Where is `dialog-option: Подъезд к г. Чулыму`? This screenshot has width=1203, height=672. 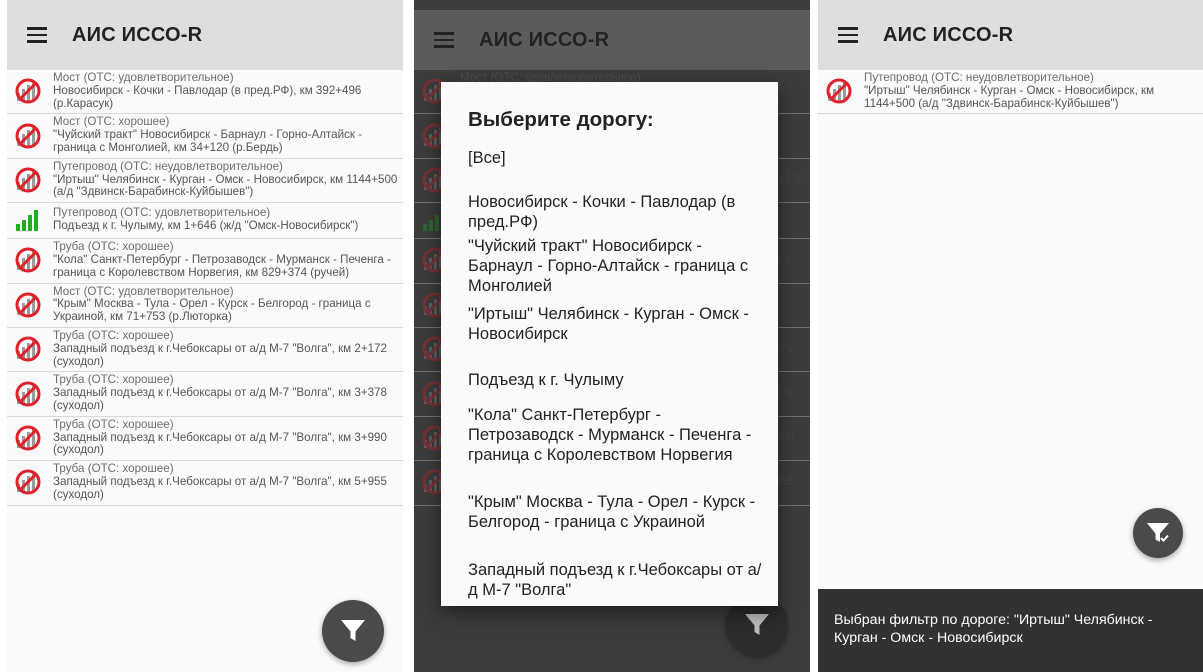 dialog-option: Подъезд к г. Чулыму is located at coordinates (615, 380).